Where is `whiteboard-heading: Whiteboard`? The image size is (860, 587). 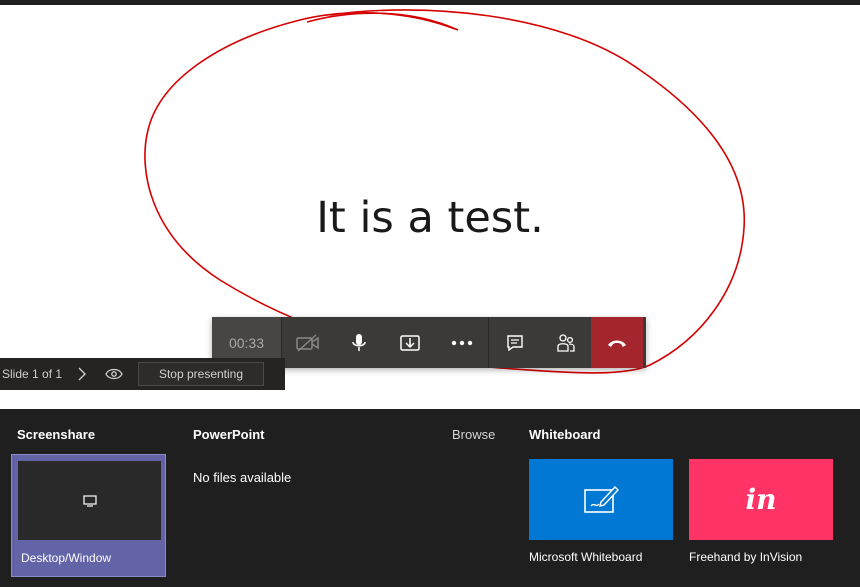
whiteboard-heading: Whiteboard is located at coordinates (565, 434).